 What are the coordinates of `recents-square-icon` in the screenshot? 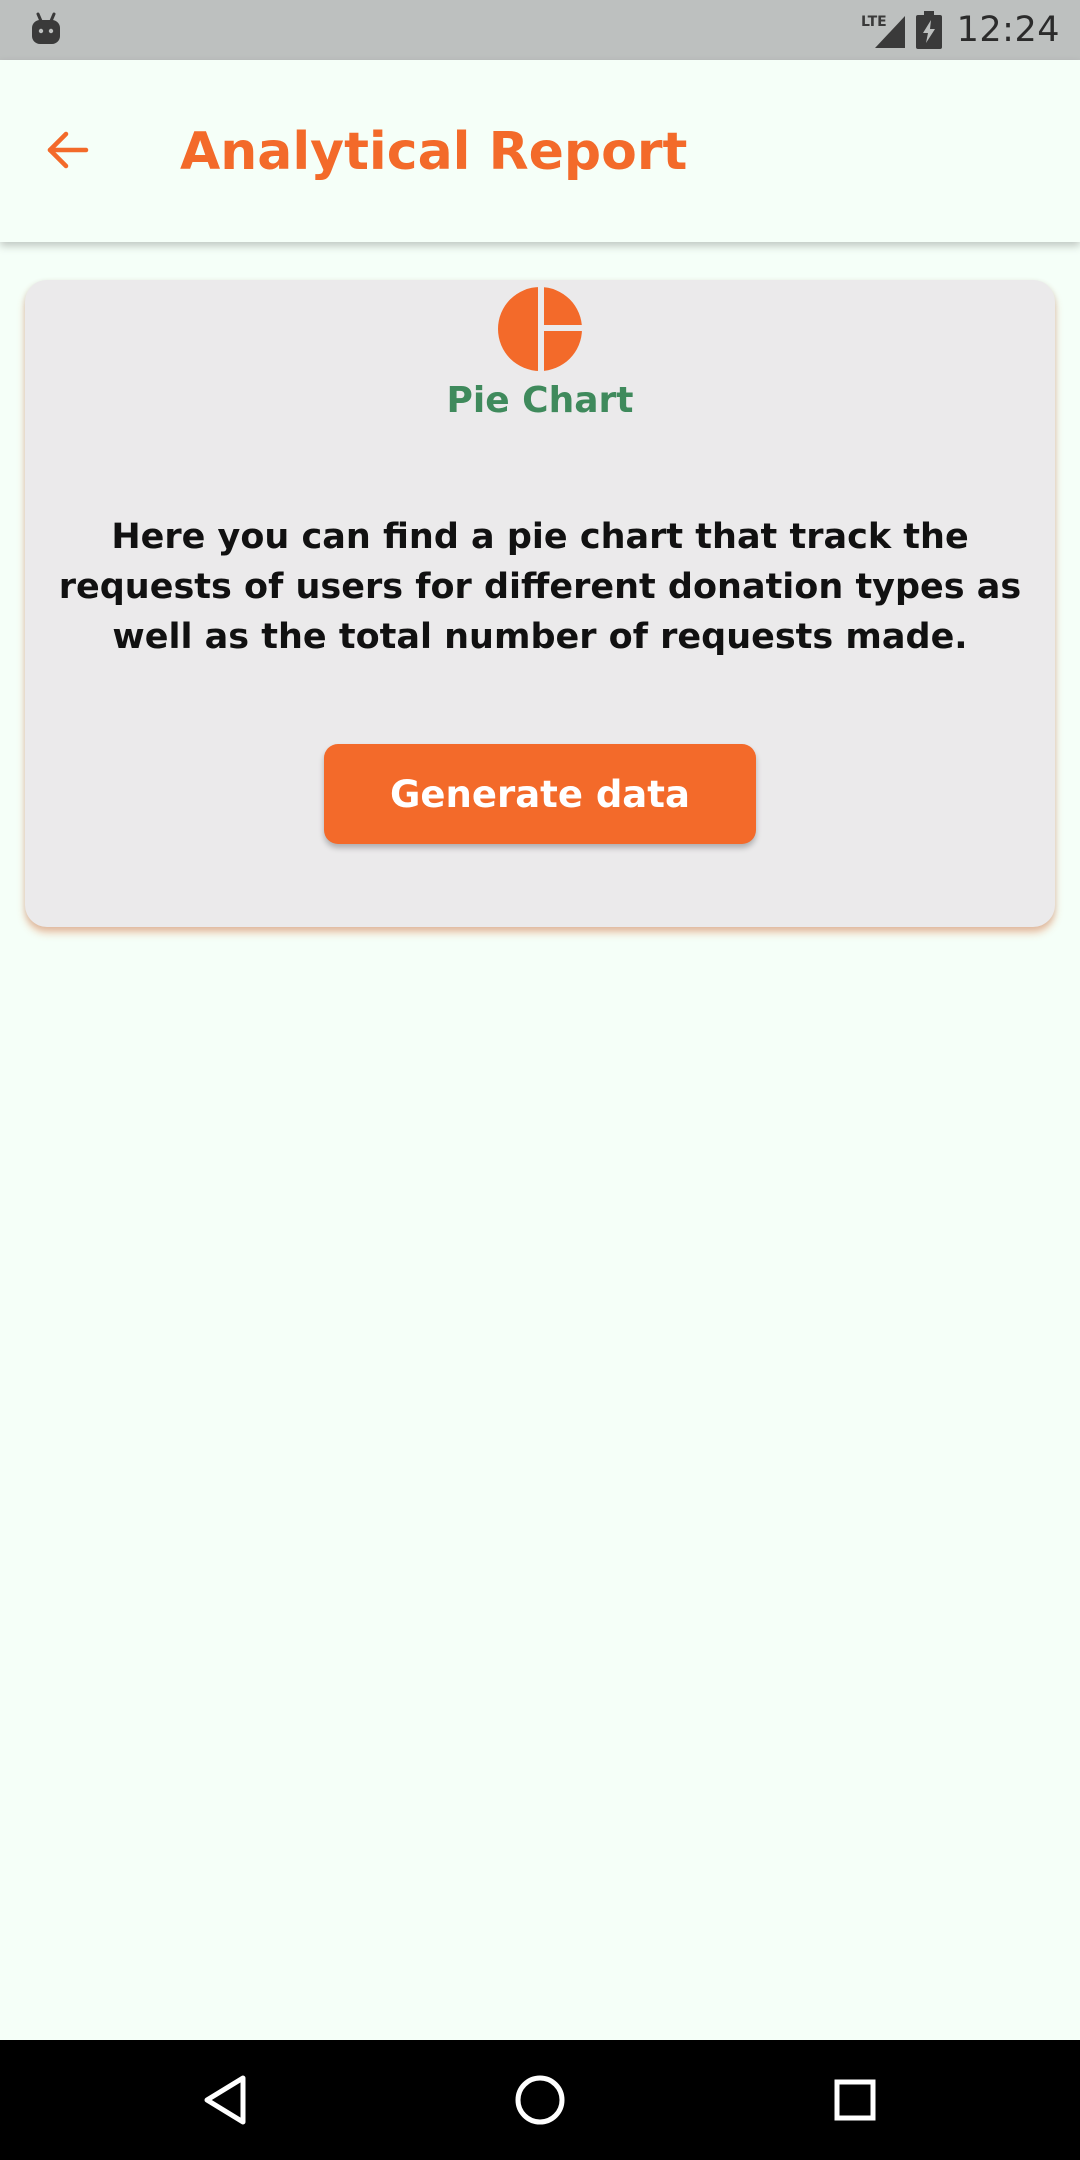 It's located at (855, 2100).